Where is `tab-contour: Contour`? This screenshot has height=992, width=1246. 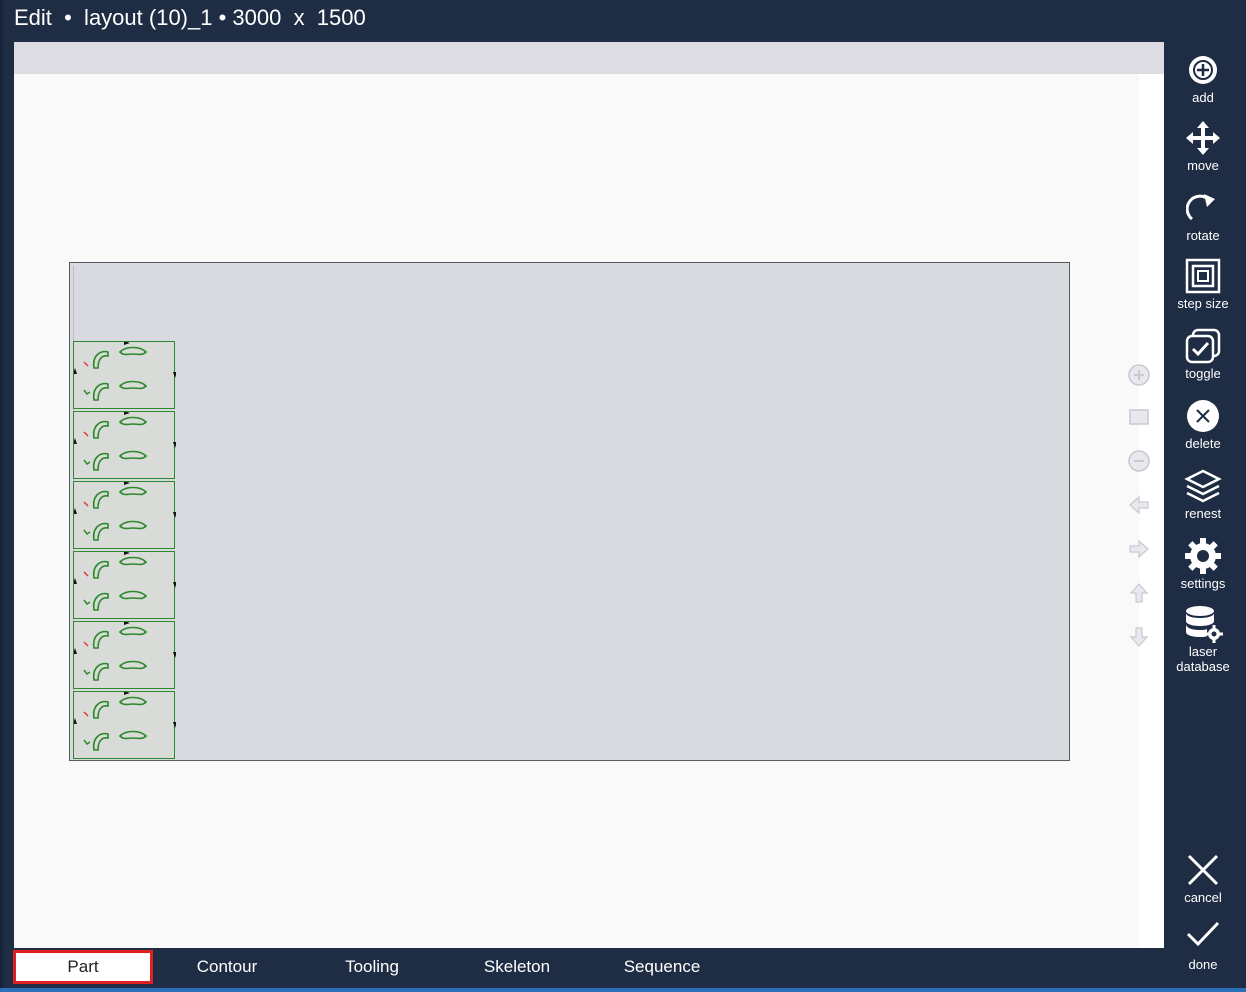
tab-contour: Contour is located at coordinates (227, 967).